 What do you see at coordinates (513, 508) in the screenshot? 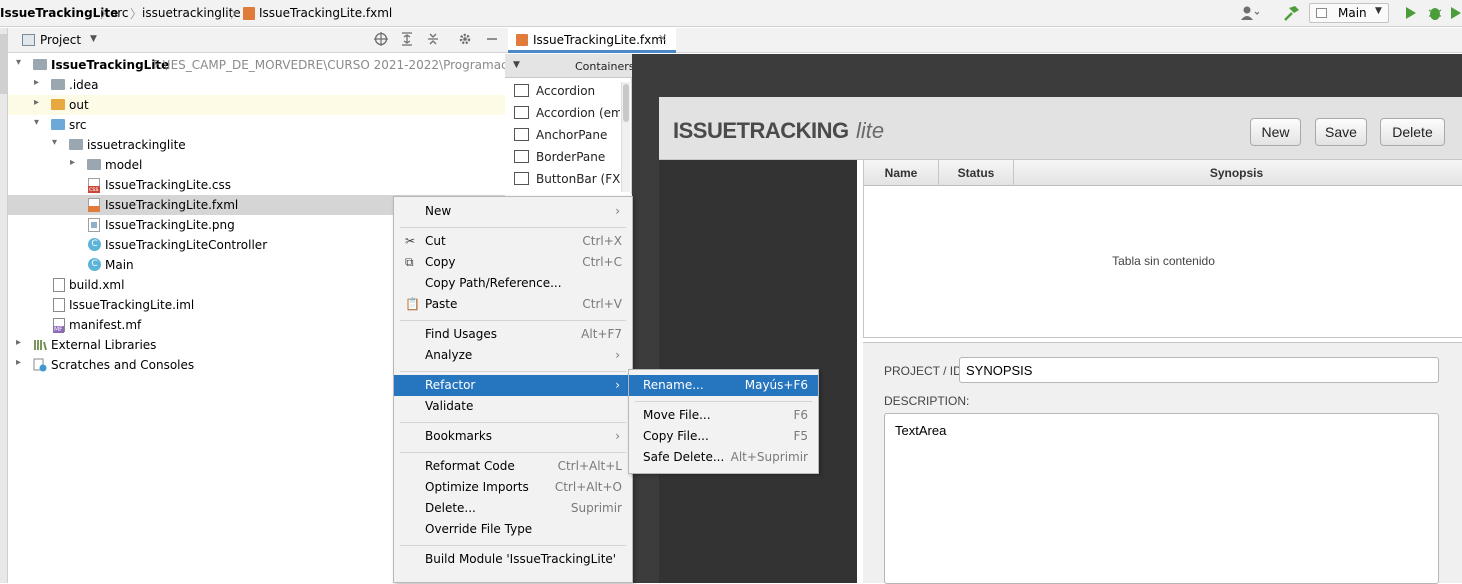
I see `menu-item-delete: Delete... Suprimir` at bounding box center [513, 508].